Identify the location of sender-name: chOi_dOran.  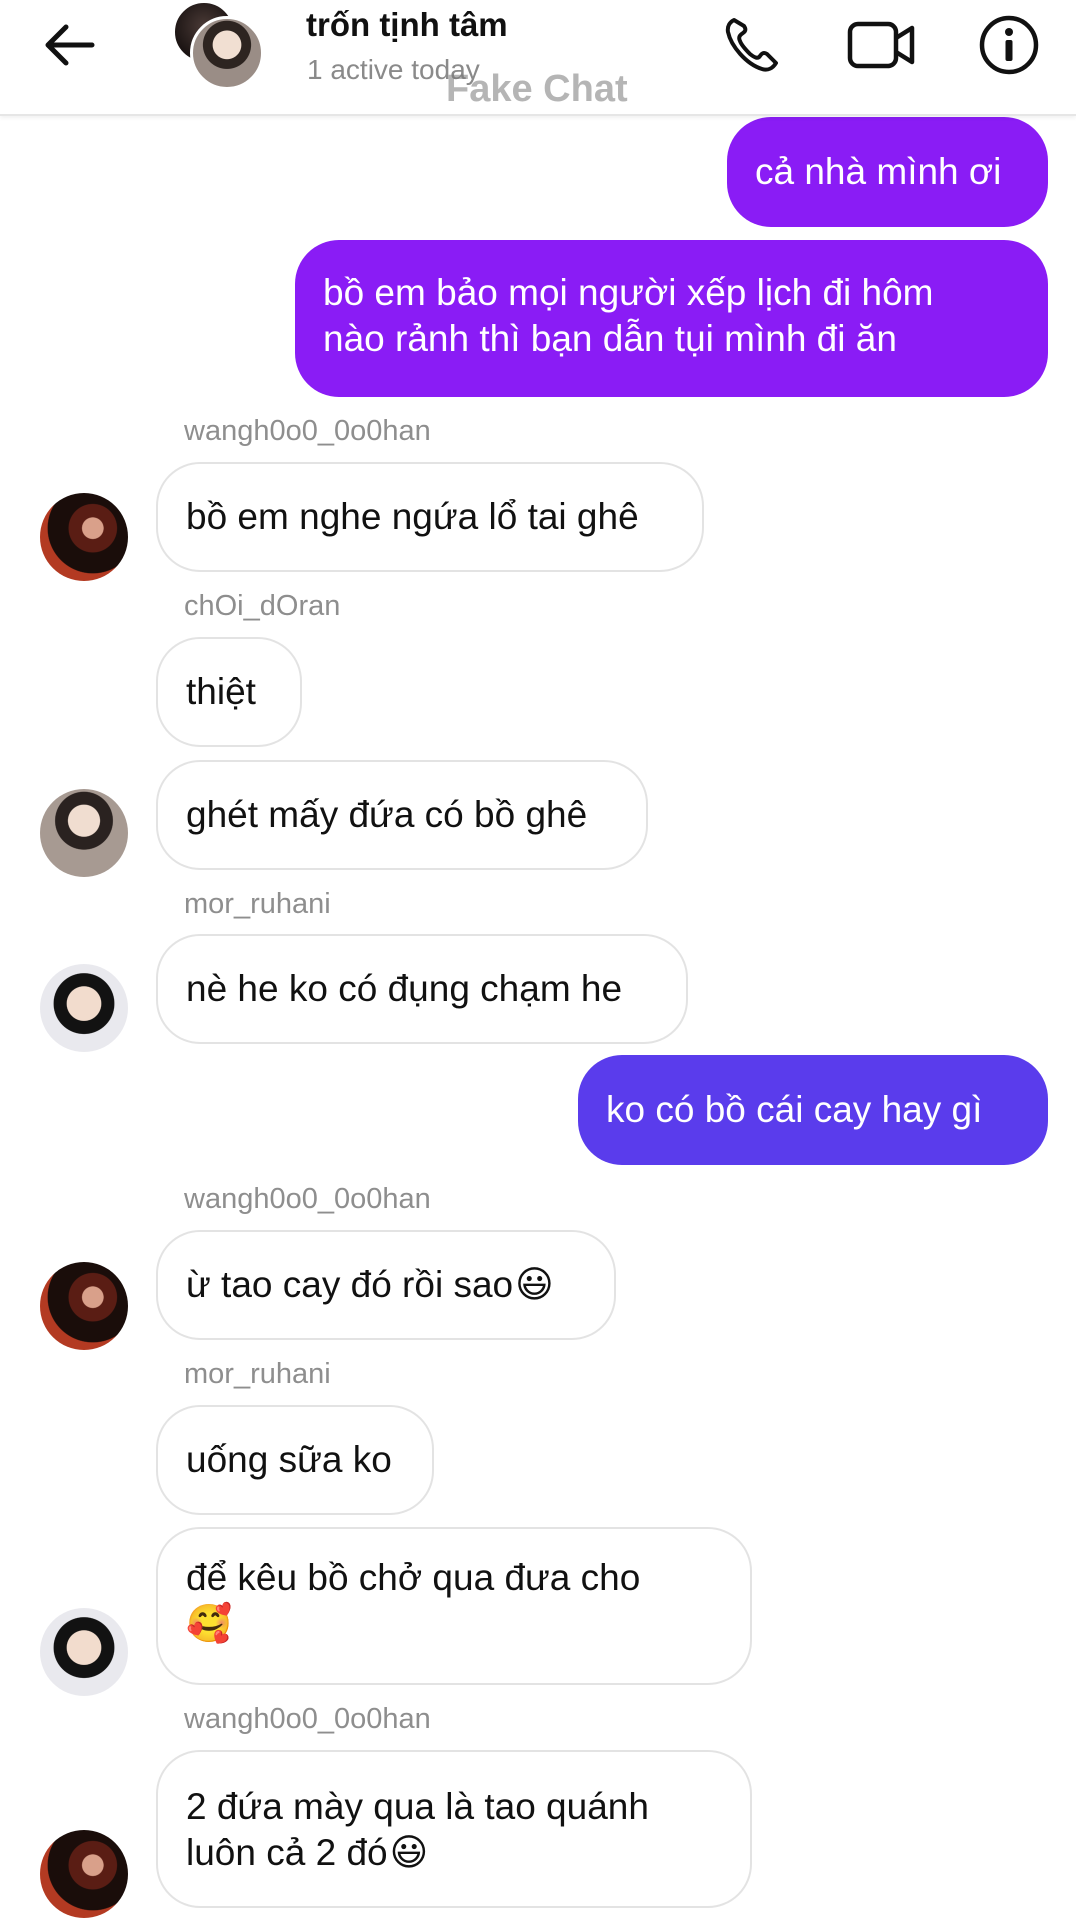
(262, 606).